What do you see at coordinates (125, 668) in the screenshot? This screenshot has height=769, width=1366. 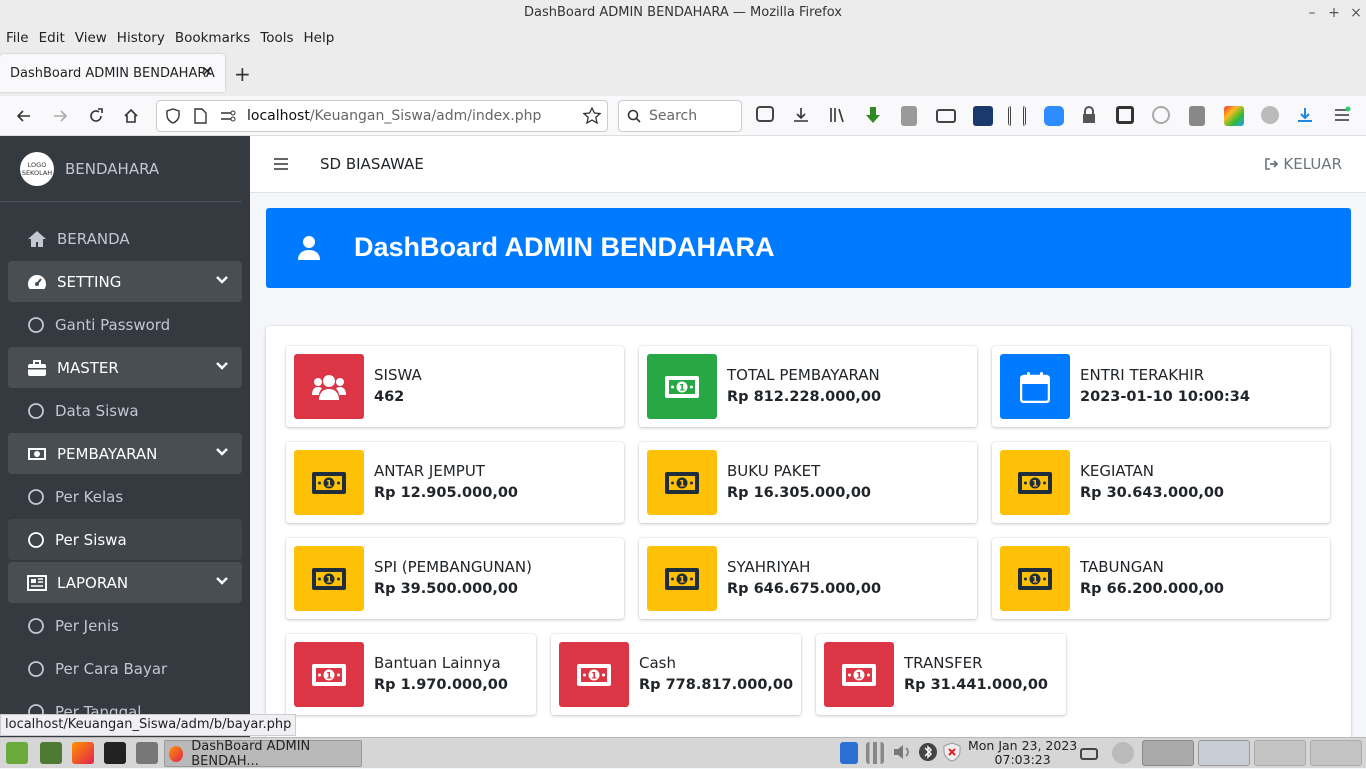 I see `sidebar-item-per-cara-bayar: Per Cara Bayar` at bounding box center [125, 668].